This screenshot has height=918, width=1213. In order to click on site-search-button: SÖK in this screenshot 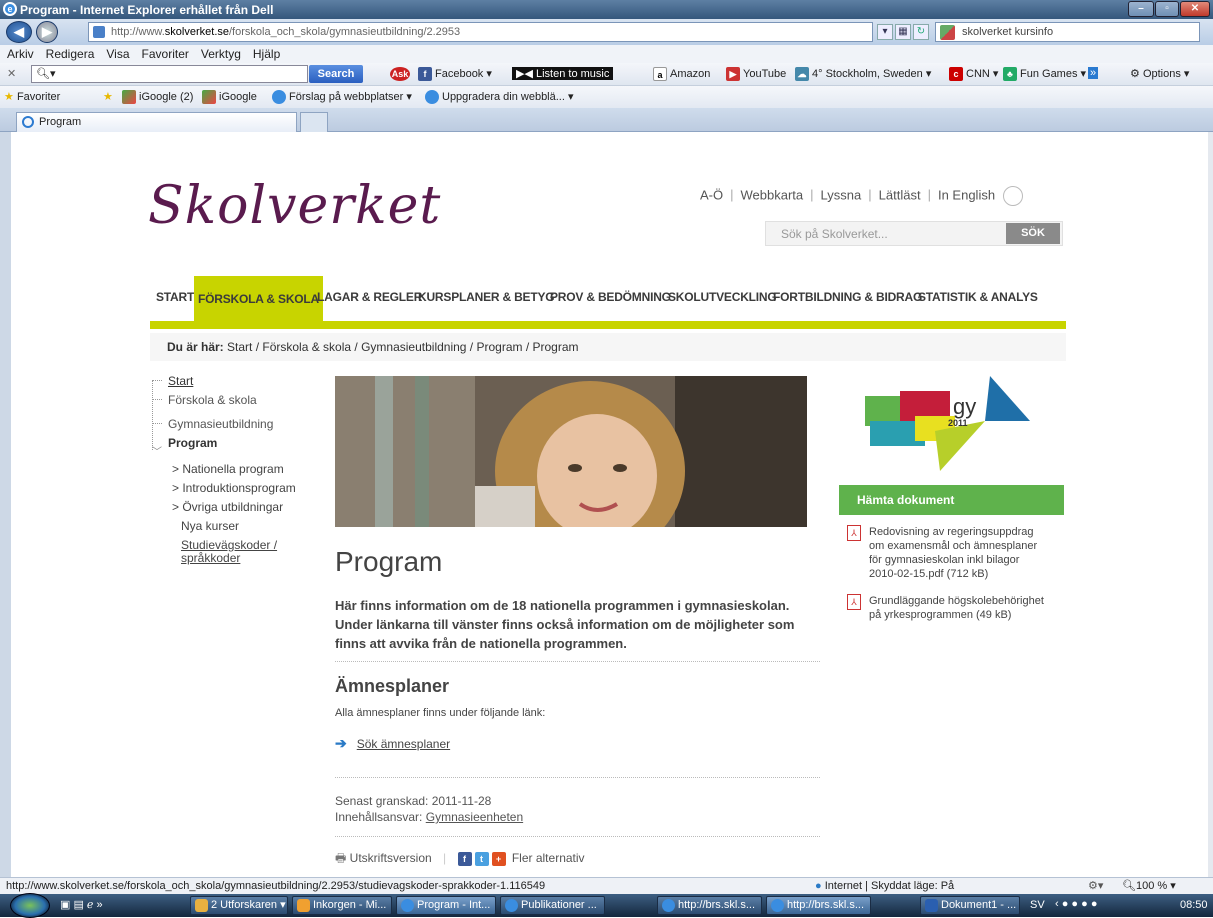, I will do `click(1033, 233)`.